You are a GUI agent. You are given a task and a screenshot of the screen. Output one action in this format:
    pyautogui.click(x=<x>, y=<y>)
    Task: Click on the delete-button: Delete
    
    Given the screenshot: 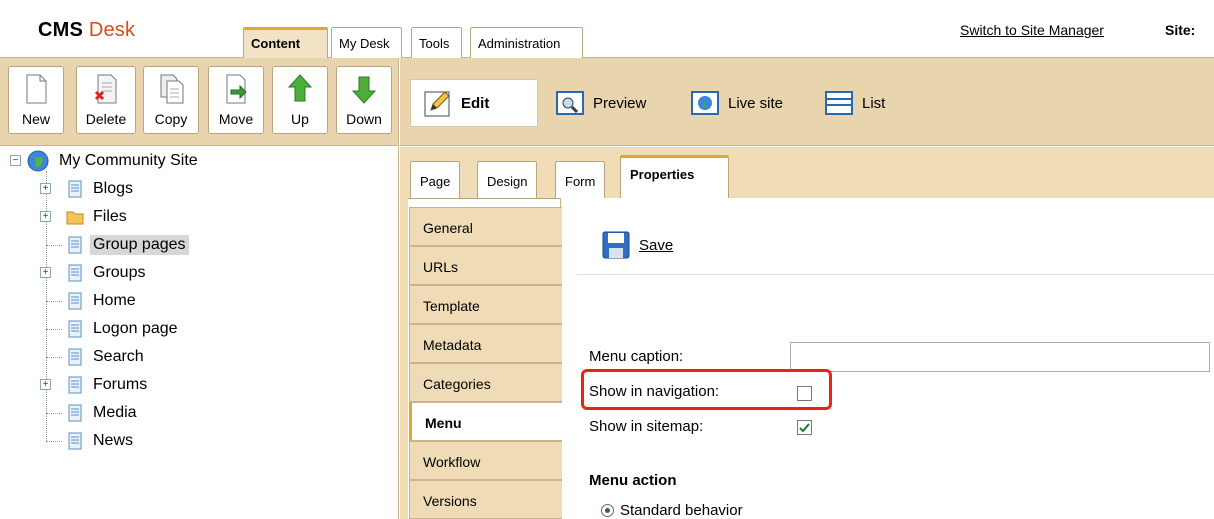 What is the action you would take?
    pyautogui.click(x=106, y=100)
    